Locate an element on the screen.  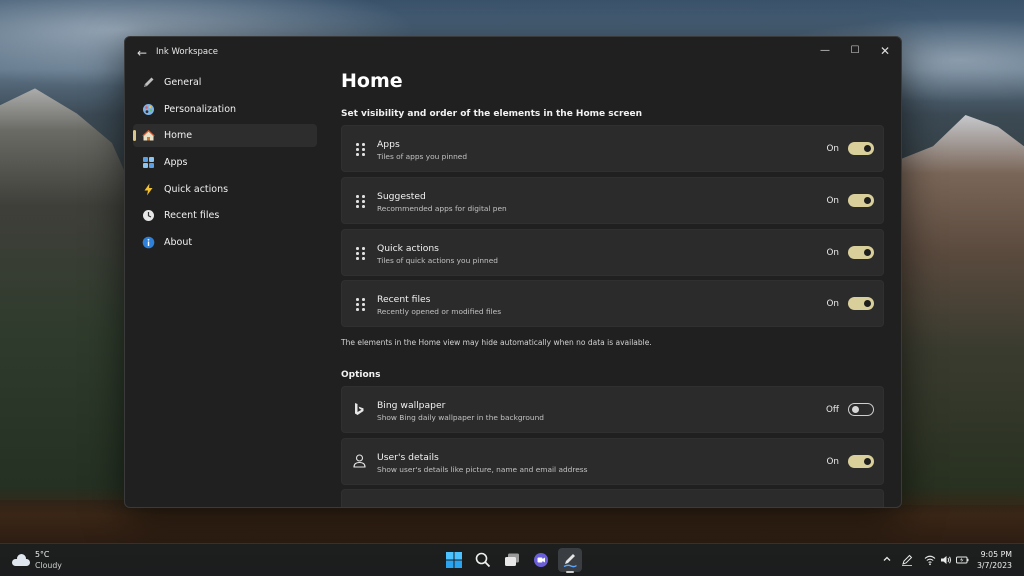
bing-wallpaper-toggle is located at coordinates (861, 409).